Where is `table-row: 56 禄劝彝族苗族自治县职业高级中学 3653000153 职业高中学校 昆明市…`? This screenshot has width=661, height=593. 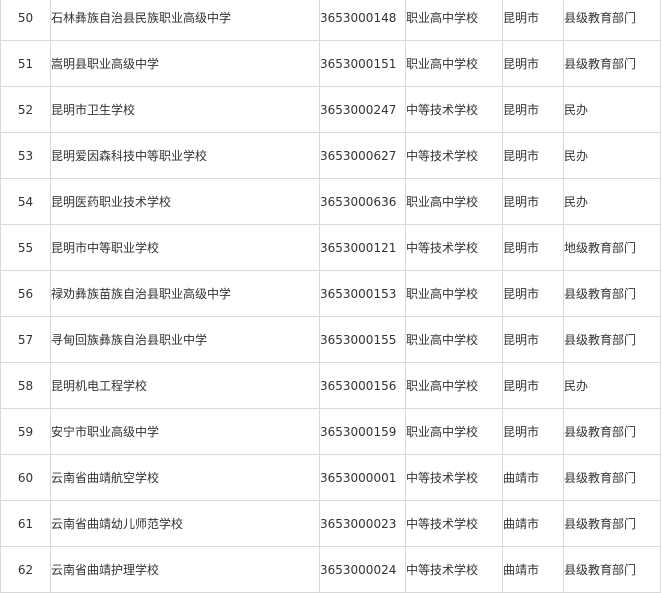
table-row: 56 禄劝彝族苗族自治县职业高级中学 3653000153 职业高中学校 昆明市… is located at coordinates (330, 293).